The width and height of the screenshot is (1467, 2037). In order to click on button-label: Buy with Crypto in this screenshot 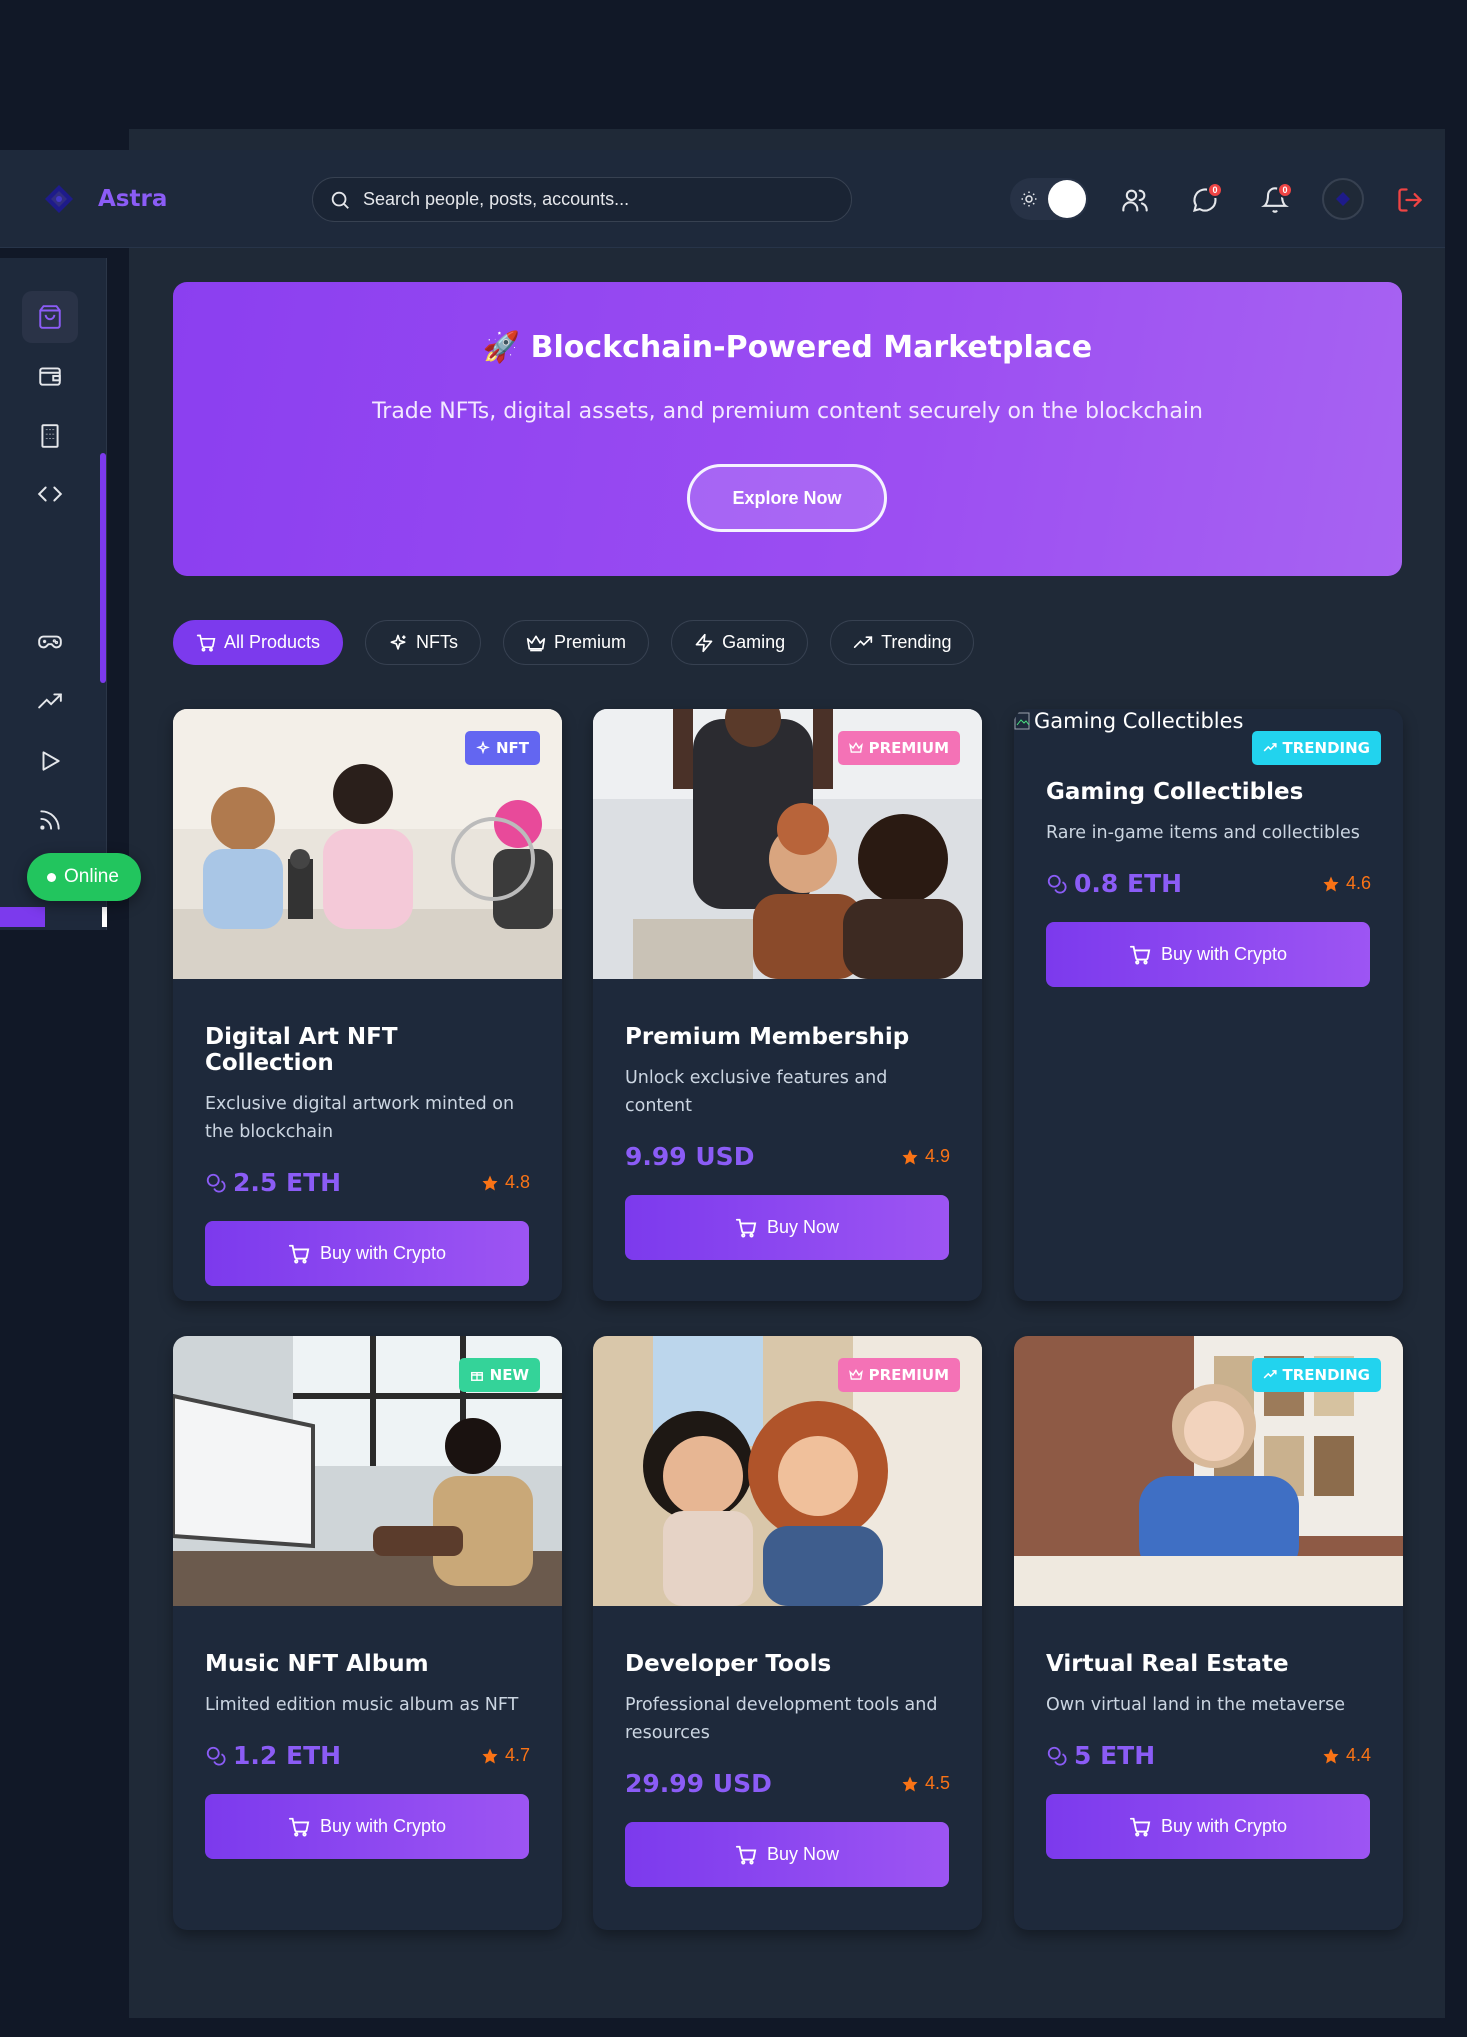, I will do `click(383, 1253)`.